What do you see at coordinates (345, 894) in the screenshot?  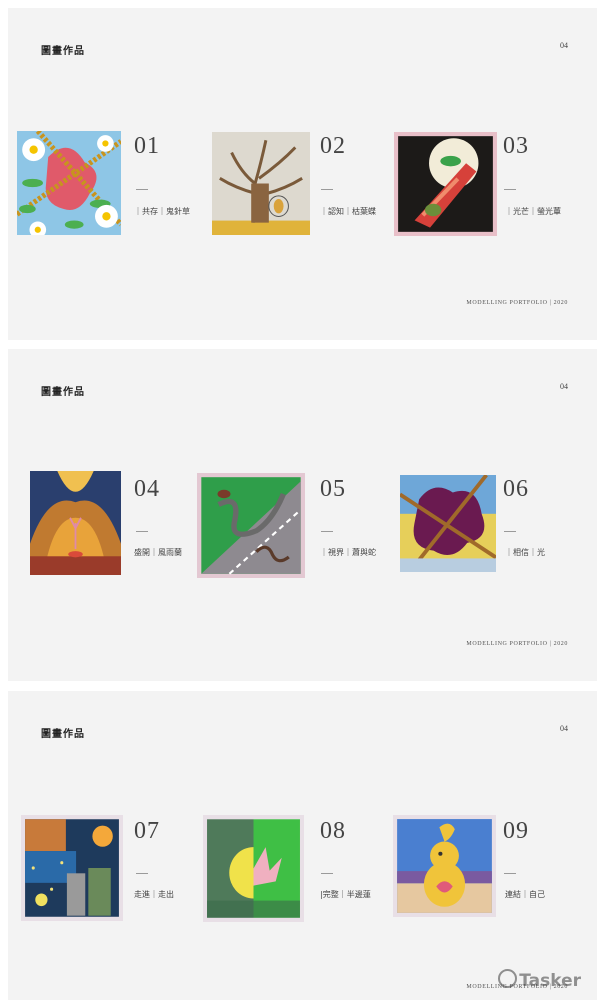 I see `work-caption: |完整｜半邊蓮` at bounding box center [345, 894].